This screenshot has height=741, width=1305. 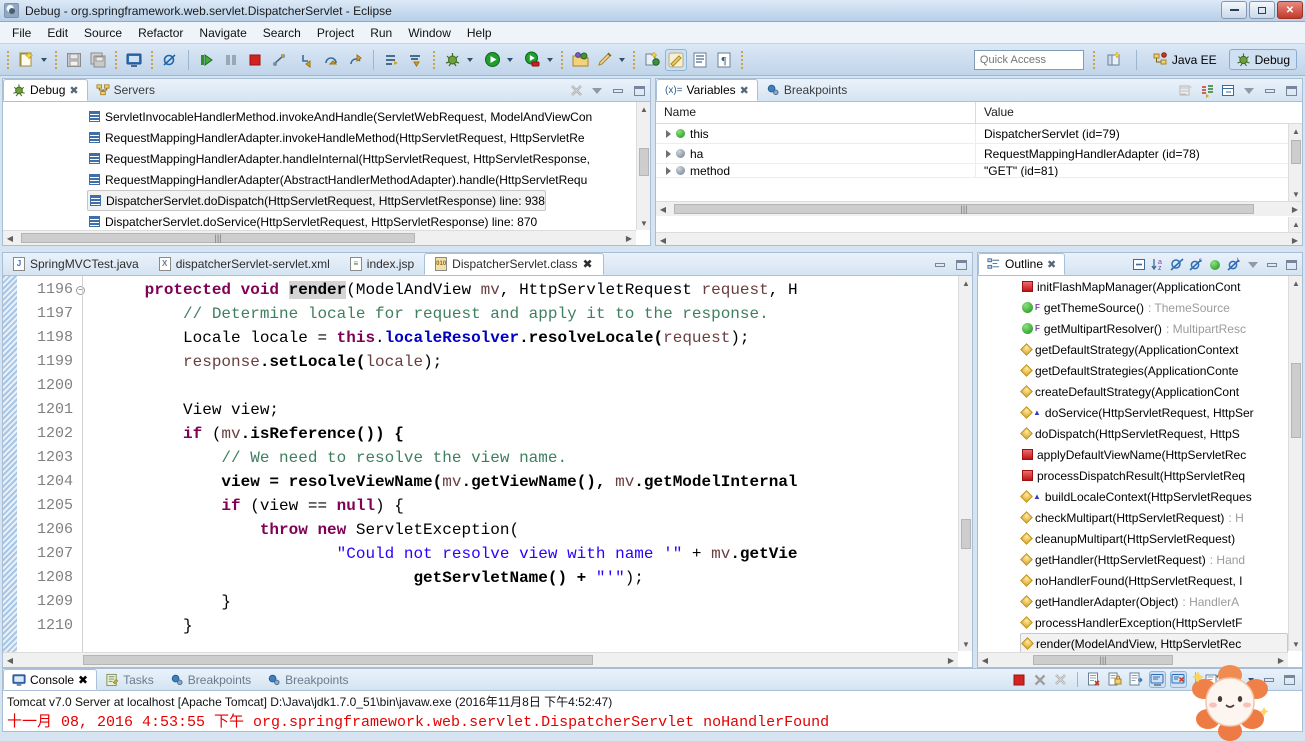 I want to click on new-java-project-icon, so click(x=652, y=60).